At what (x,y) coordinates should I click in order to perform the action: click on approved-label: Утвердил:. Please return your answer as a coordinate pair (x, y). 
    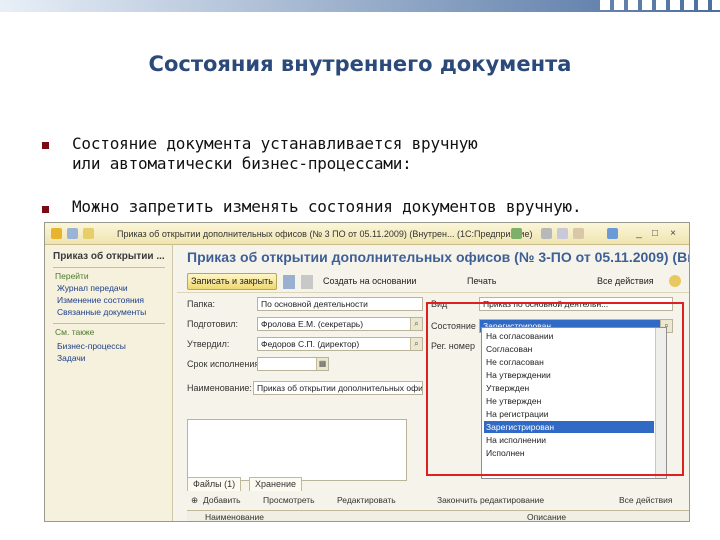
    Looking at the image, I should click on (208, 344).